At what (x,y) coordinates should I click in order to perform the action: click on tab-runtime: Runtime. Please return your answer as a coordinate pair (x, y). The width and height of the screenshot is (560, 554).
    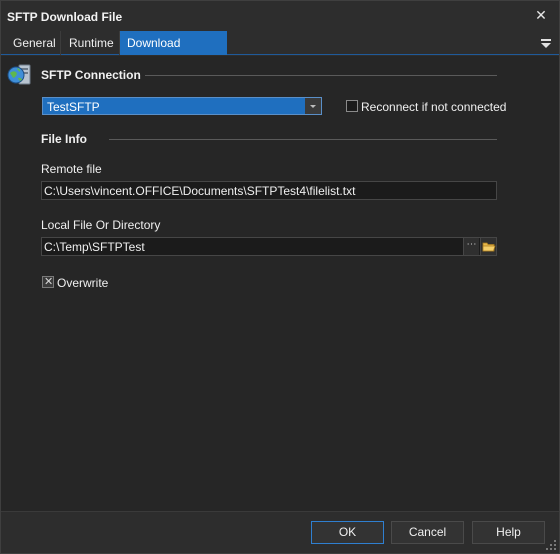
    Looking at the image, I should click on (91, 43).